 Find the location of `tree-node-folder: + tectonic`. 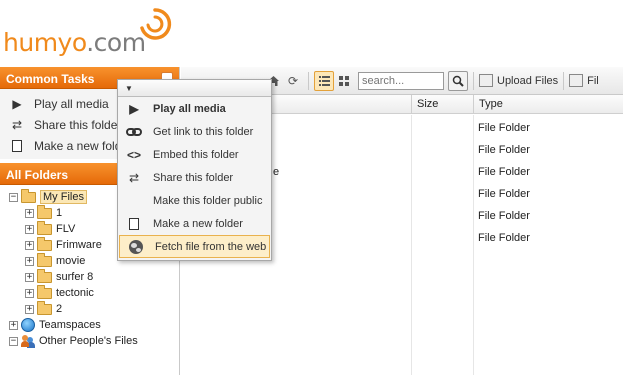

tree-node-folder: + tectonic is located at coordinates (89, 292).